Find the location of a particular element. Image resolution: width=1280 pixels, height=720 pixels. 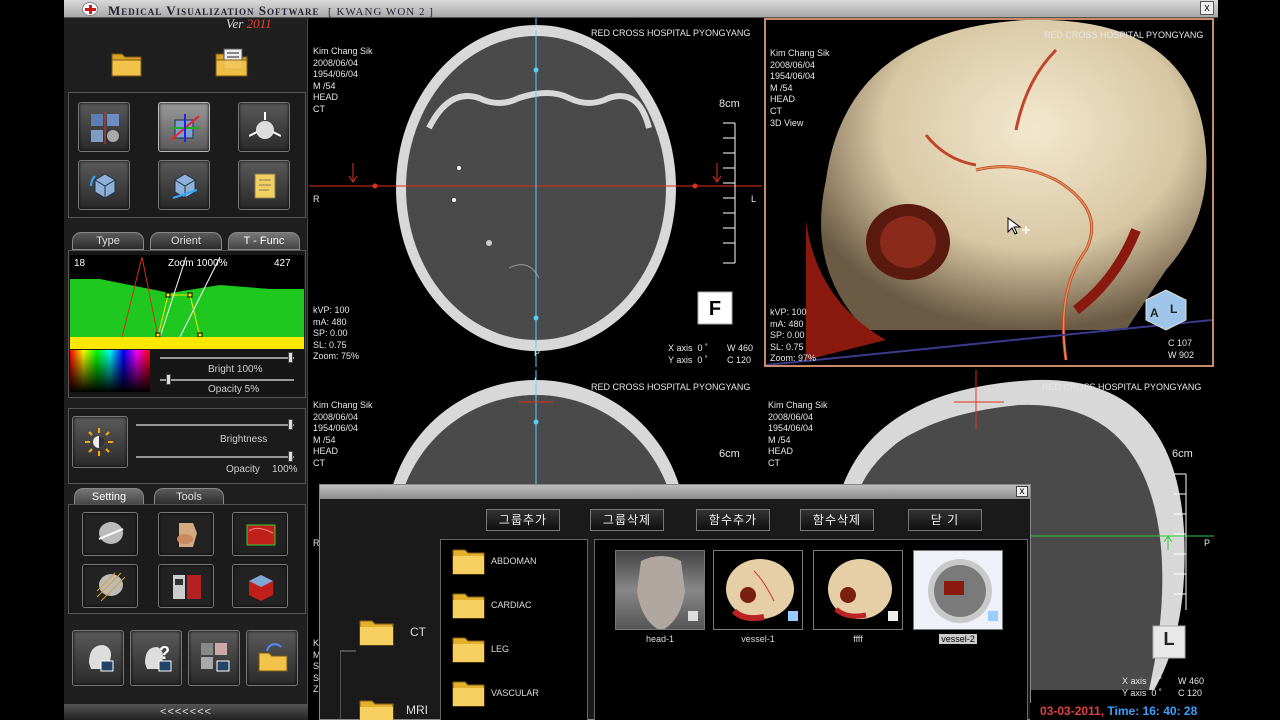

window-close-button: x is located at coordinates (1207, 8).